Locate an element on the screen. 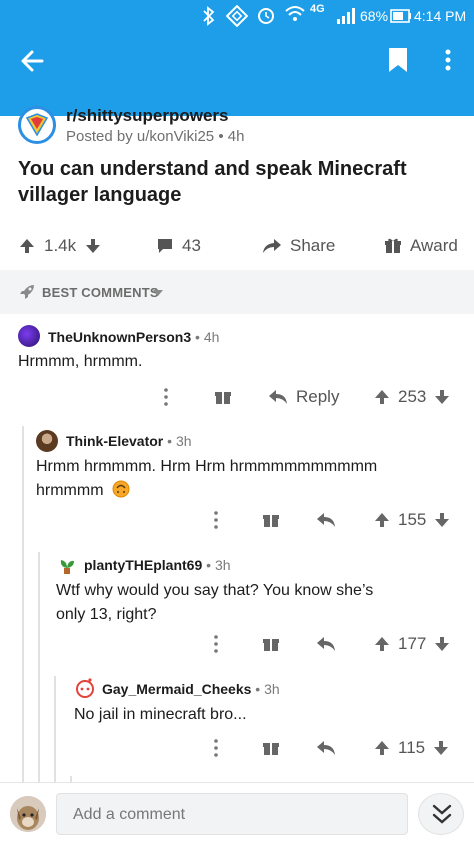 Image resolution: width=474 pixels, height=842 pixels. post-vote-count: 1.4k is located at coordinates (60, 245).